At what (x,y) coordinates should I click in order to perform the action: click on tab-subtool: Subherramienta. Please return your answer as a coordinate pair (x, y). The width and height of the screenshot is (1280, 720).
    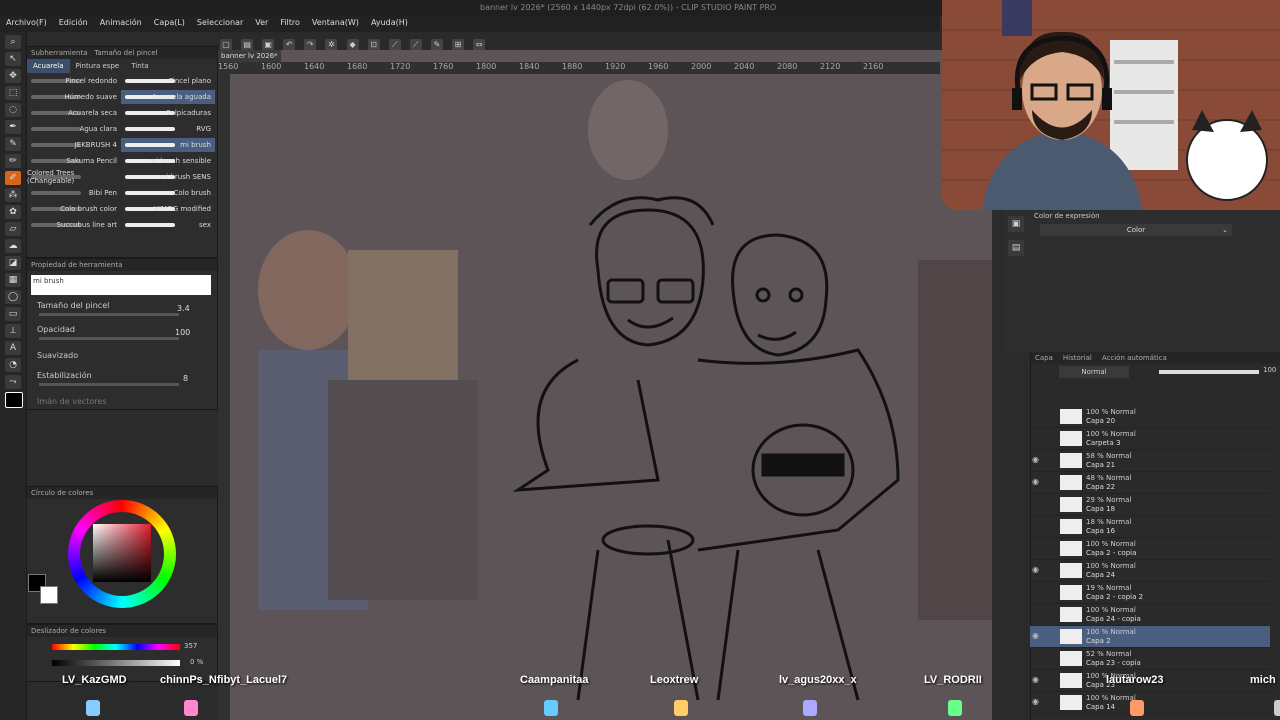
    Looking at the image, I should click on (59, 53).